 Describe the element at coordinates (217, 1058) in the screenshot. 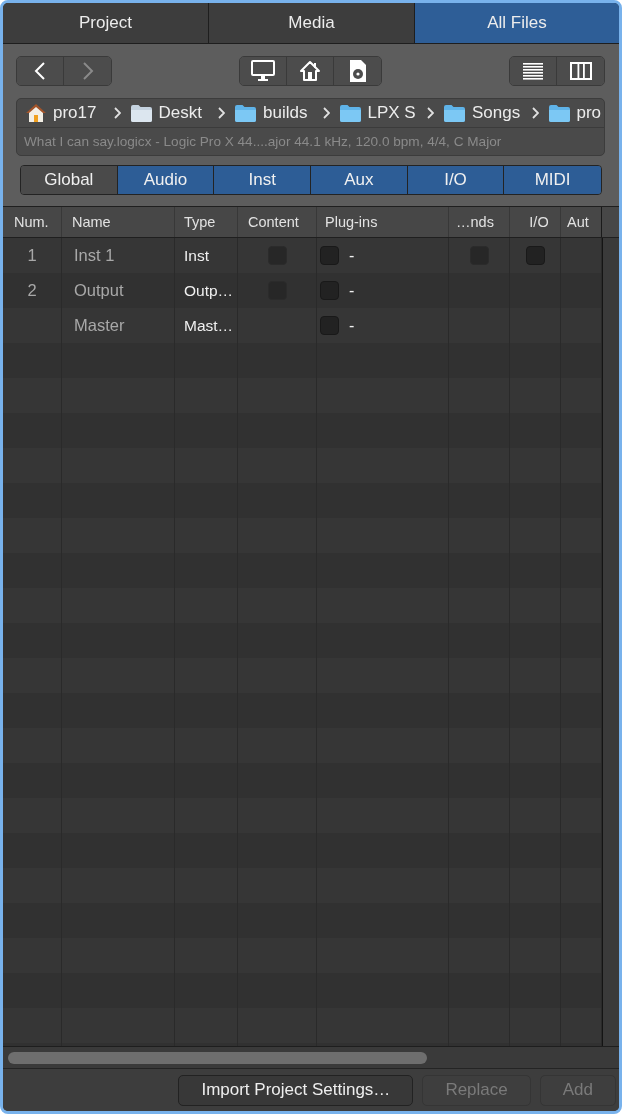

I see `scrollbar-thumb` at that location.